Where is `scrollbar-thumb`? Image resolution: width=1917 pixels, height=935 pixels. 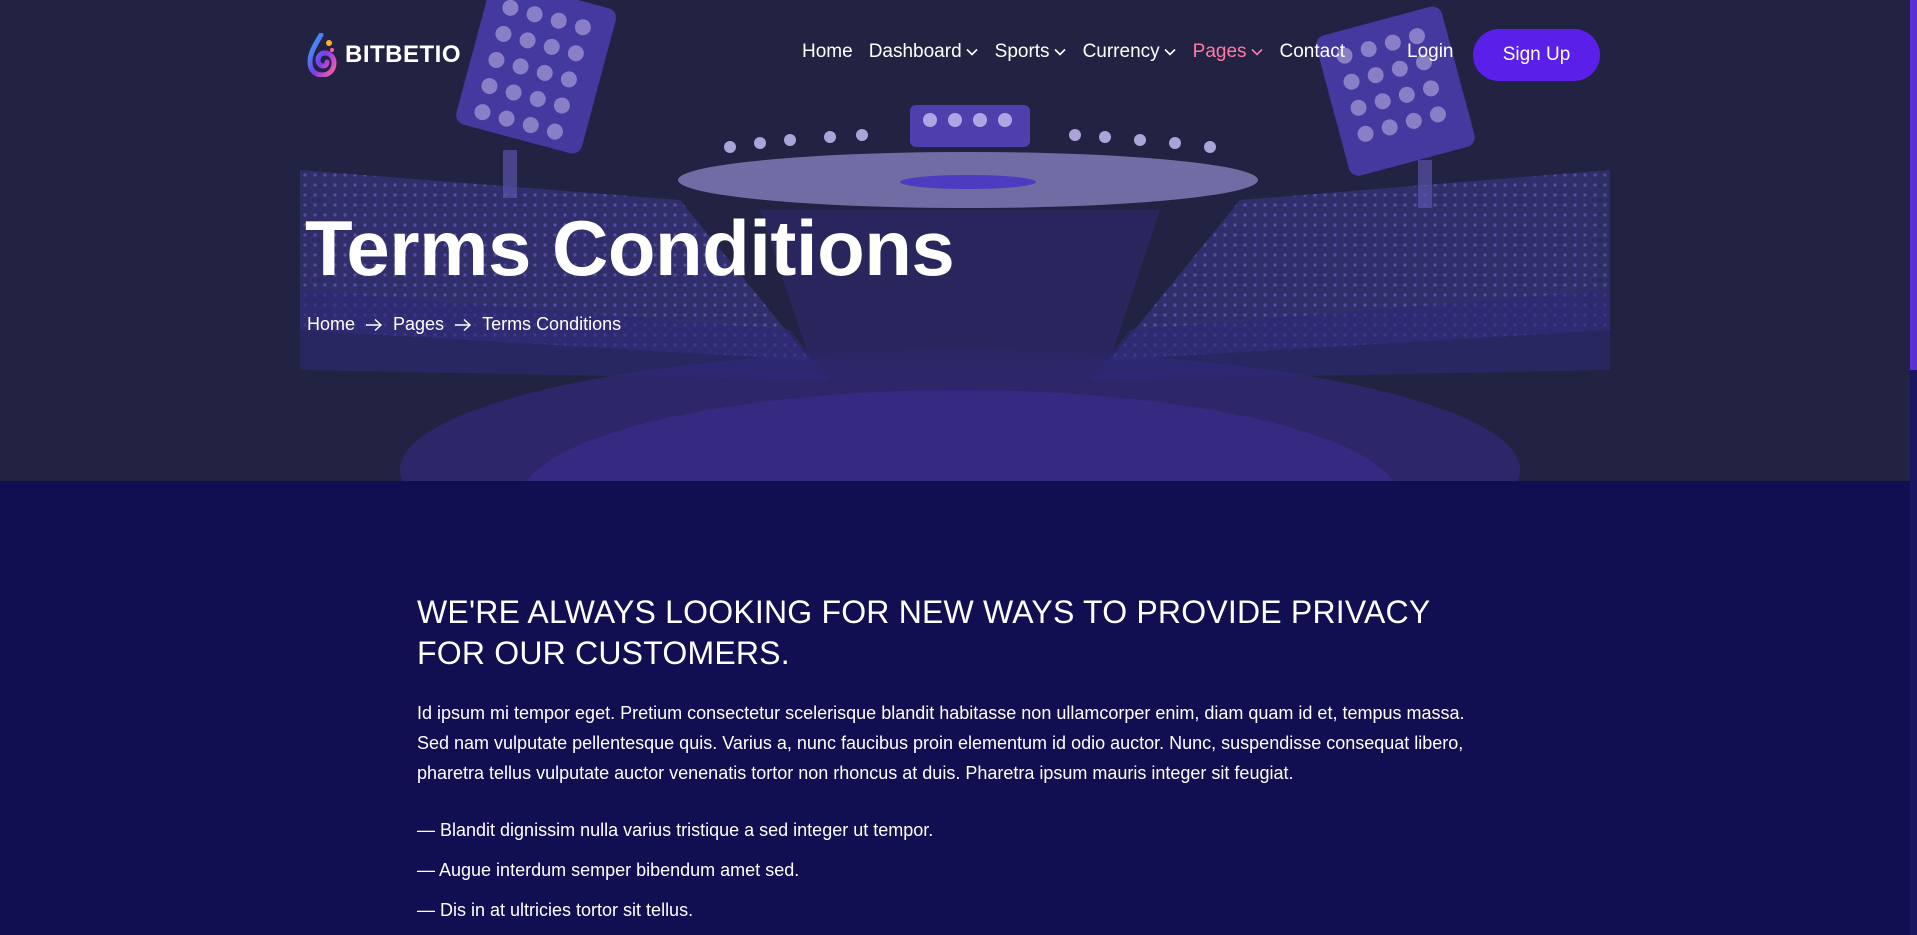 scrollbar-thumb is located at coordinates (1913, 185).